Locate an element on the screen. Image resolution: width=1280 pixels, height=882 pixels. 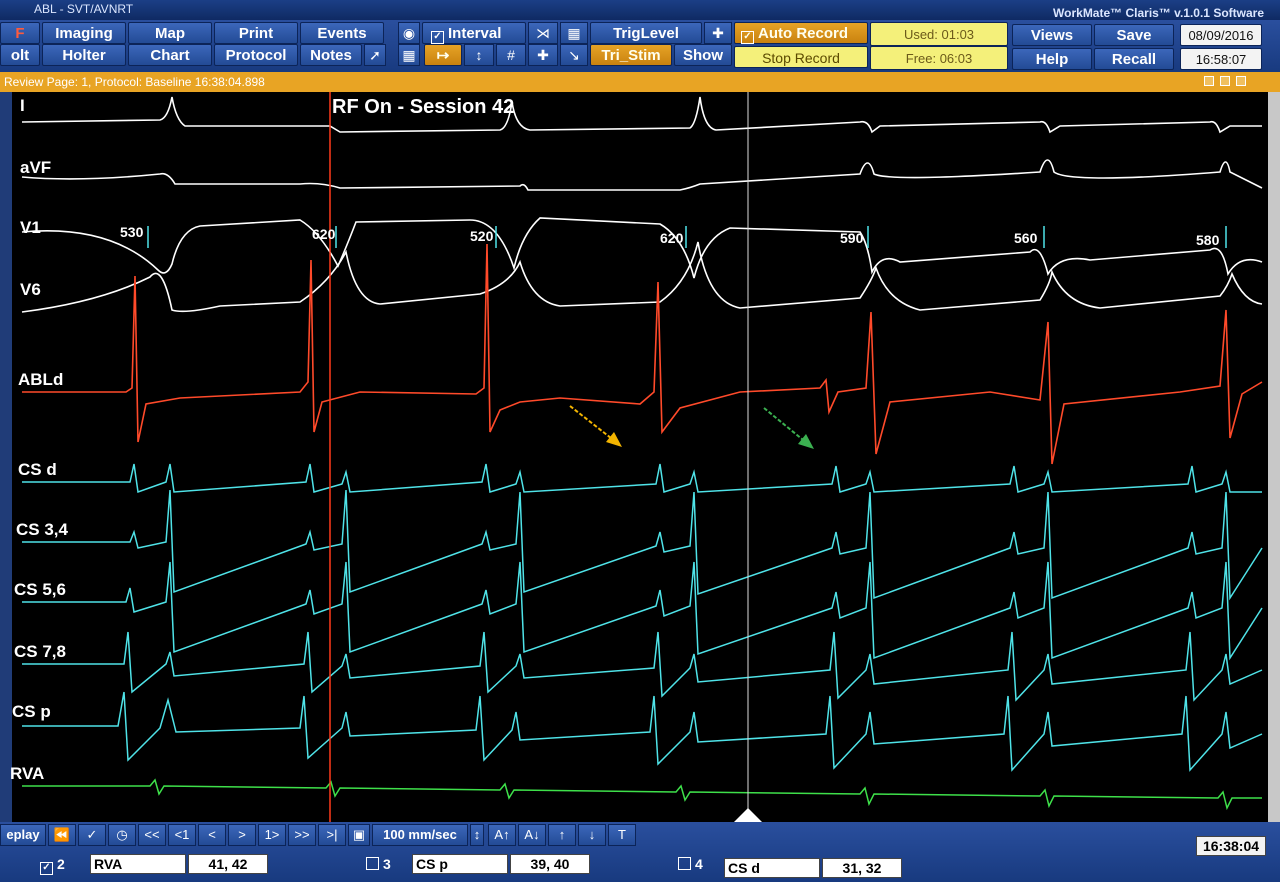
interval-label: Interval is located at coordinates (475, 33).